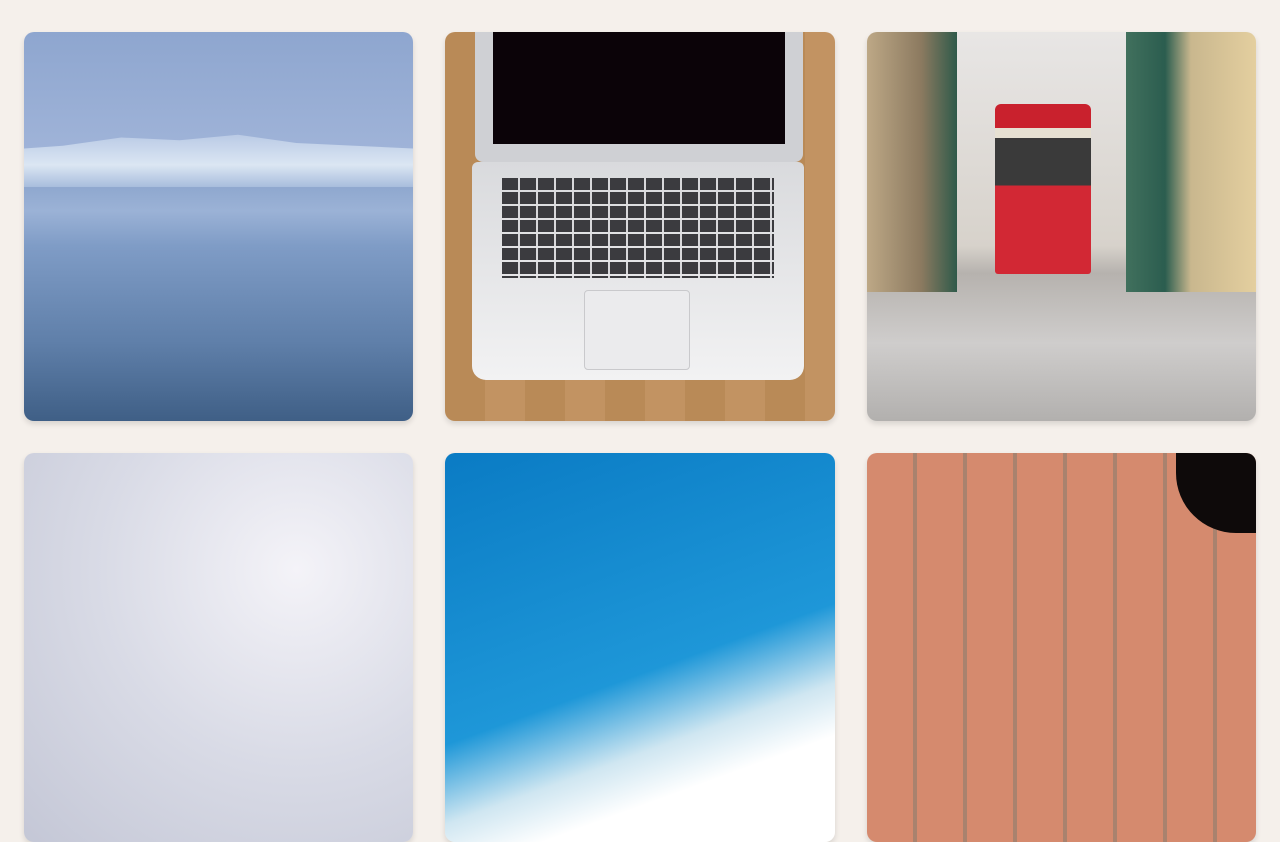 The height and width of the screenshot is (842, 1280). I want to click on laptop-keyboard, so click(638, 228).